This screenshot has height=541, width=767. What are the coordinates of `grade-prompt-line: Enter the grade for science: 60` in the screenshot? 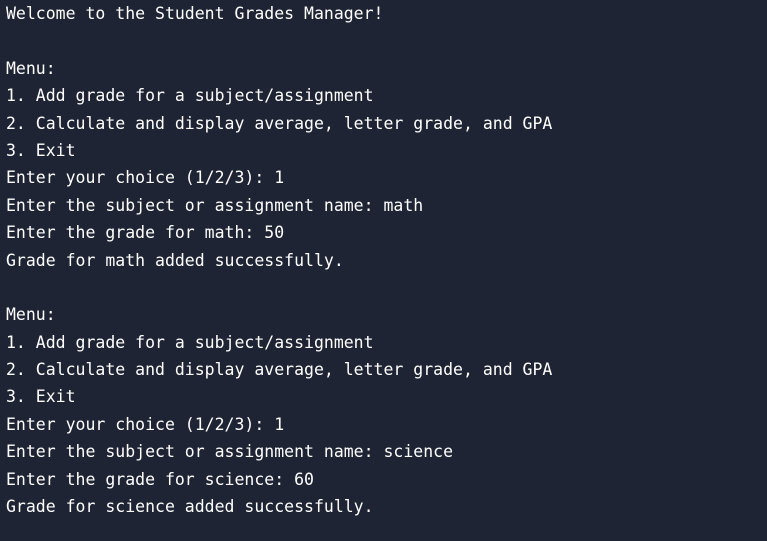 It's located at (160, 479).